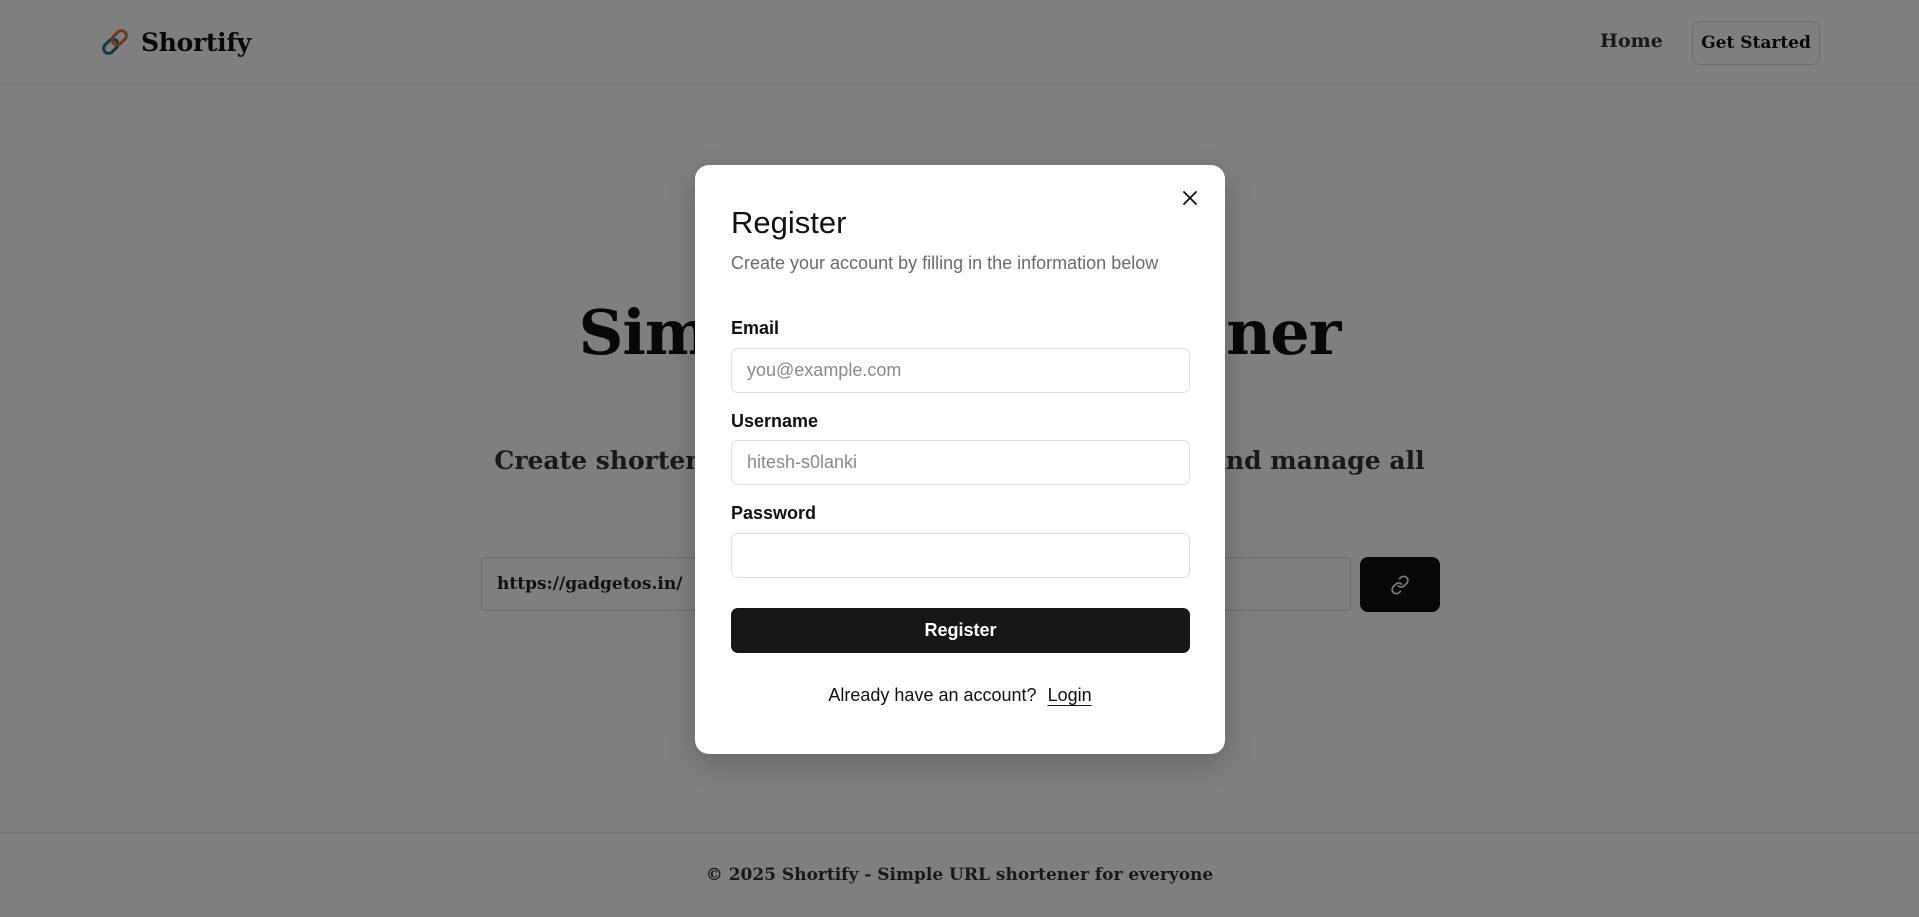 This screenshot has height=917, width=1919. What do you see at coordinates (960, 370) in the screenshot?
I see `email-field` at bounding box center [960, 370].